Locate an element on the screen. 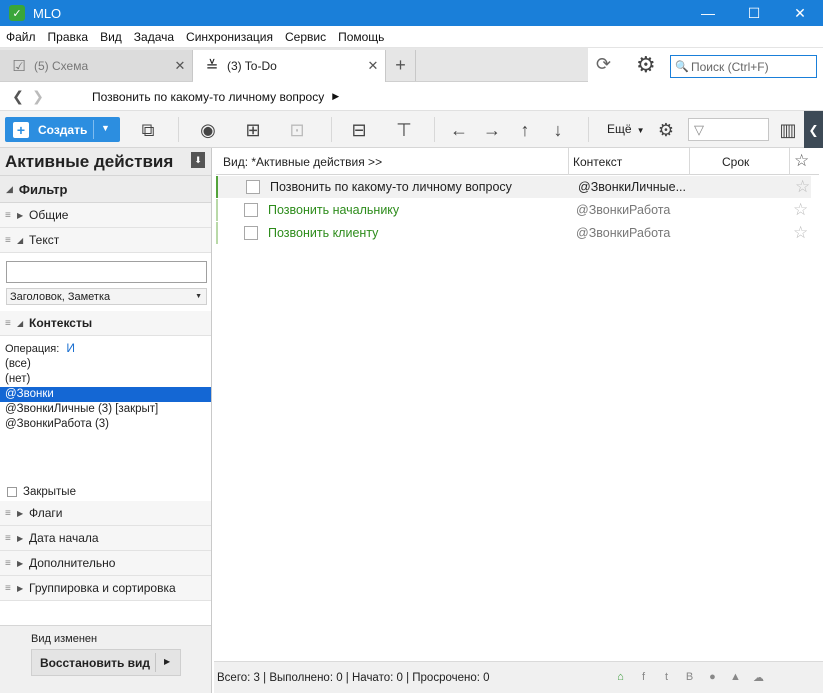 The width and height of the screenshot is (823, 693). apple-icon: ● is located at coordinates (712, 677).